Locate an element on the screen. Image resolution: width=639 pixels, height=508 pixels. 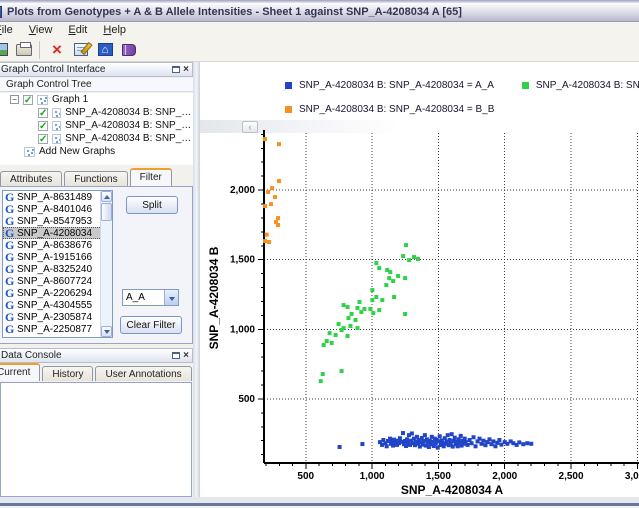
tab-current: Current is located at coordinates (20, 372).